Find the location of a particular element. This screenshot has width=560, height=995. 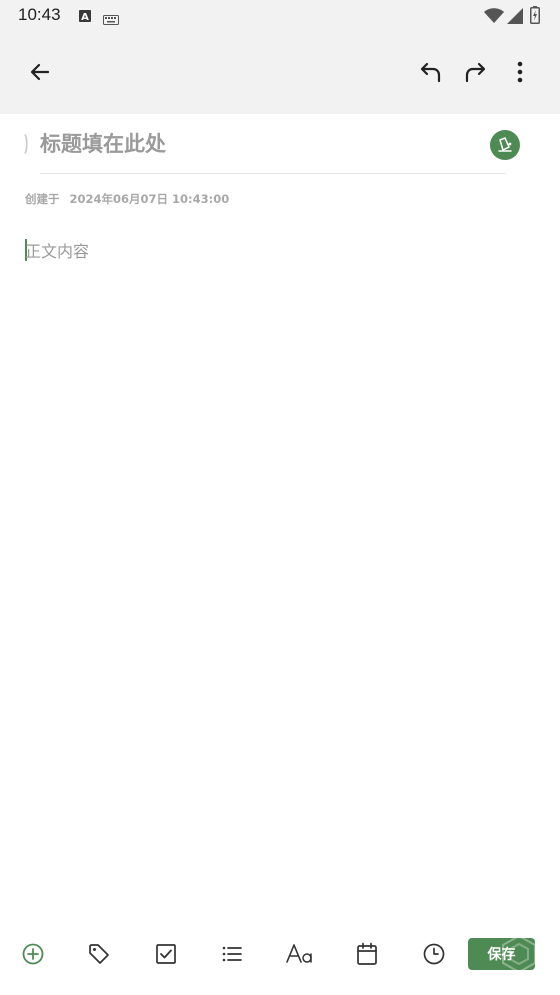

undo-button is located at coordinates (431, 72).